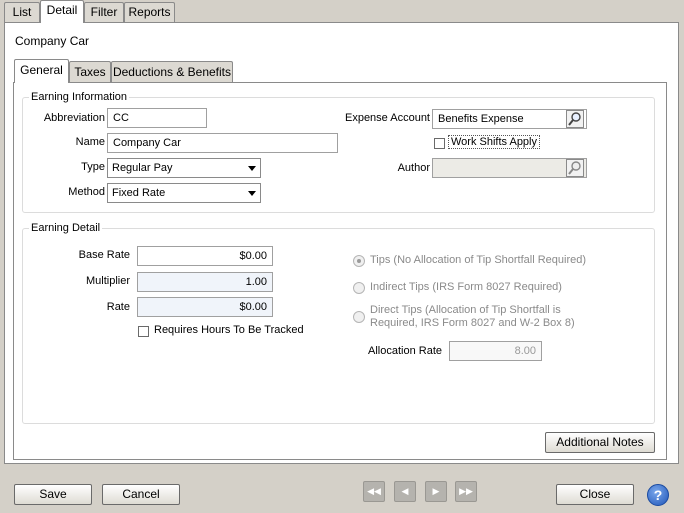 This screenshot has width=684, height=513. What do you see at coordinates (413, 168) in the screenshot?
I see `author-label: Author` at bounding box center [413, 168].